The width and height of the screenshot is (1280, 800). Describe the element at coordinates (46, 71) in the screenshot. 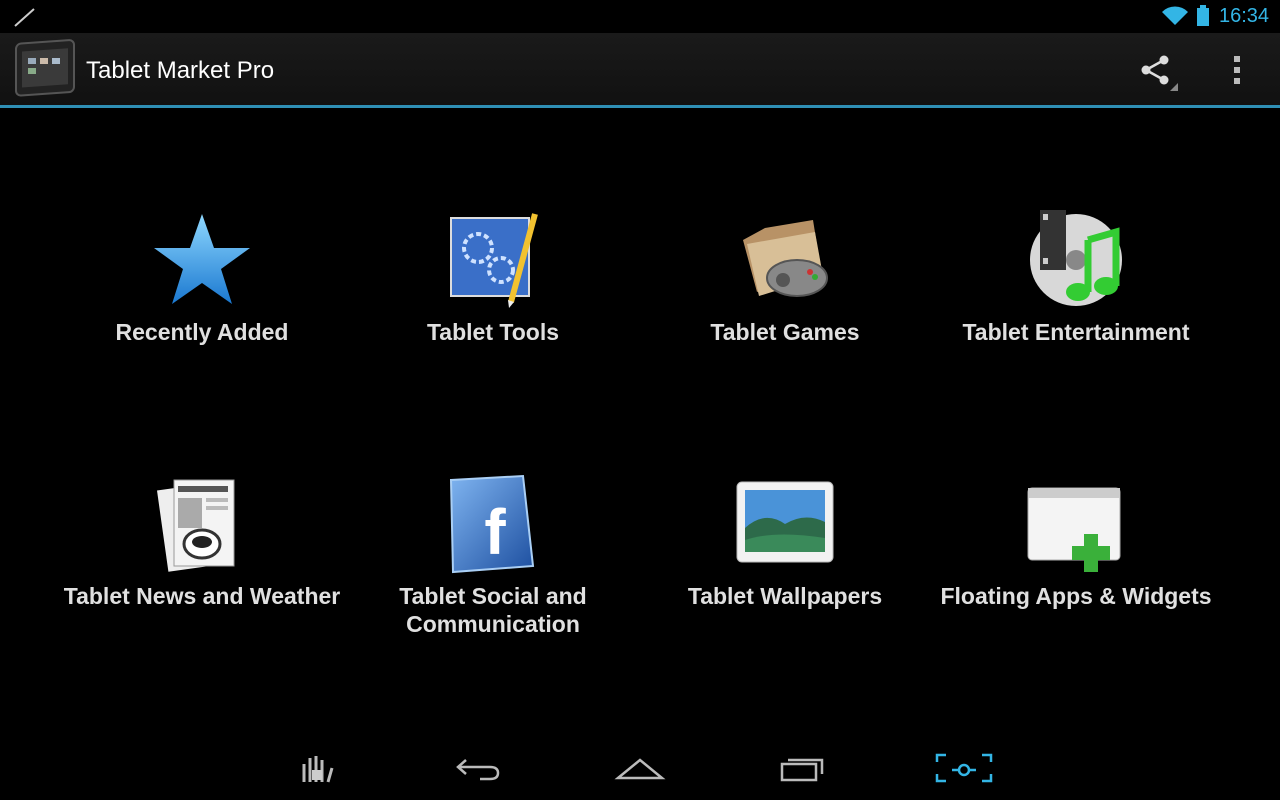

I see `tablet-icon` at that location.